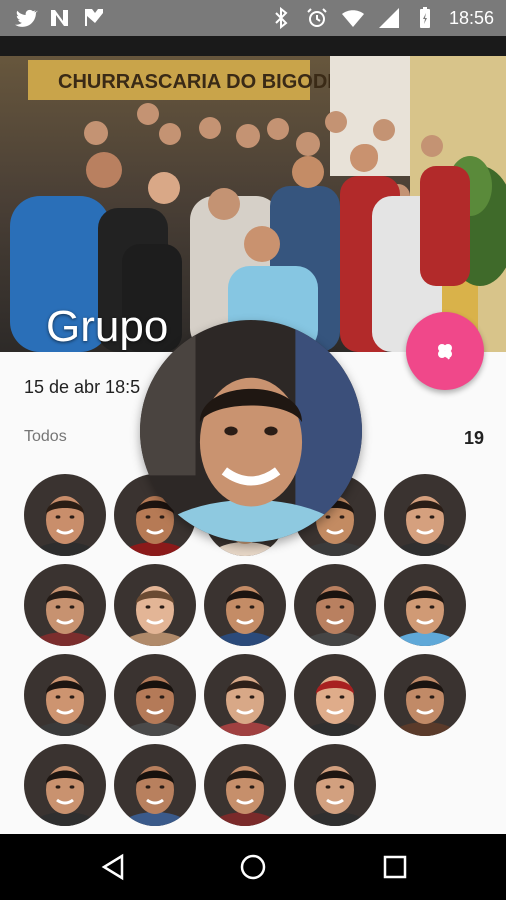 The width and height of the screenshot is (506, 900). Describe the element at coordinates (353, 18) in the screenshot. I see `wifi-icon` at that location.